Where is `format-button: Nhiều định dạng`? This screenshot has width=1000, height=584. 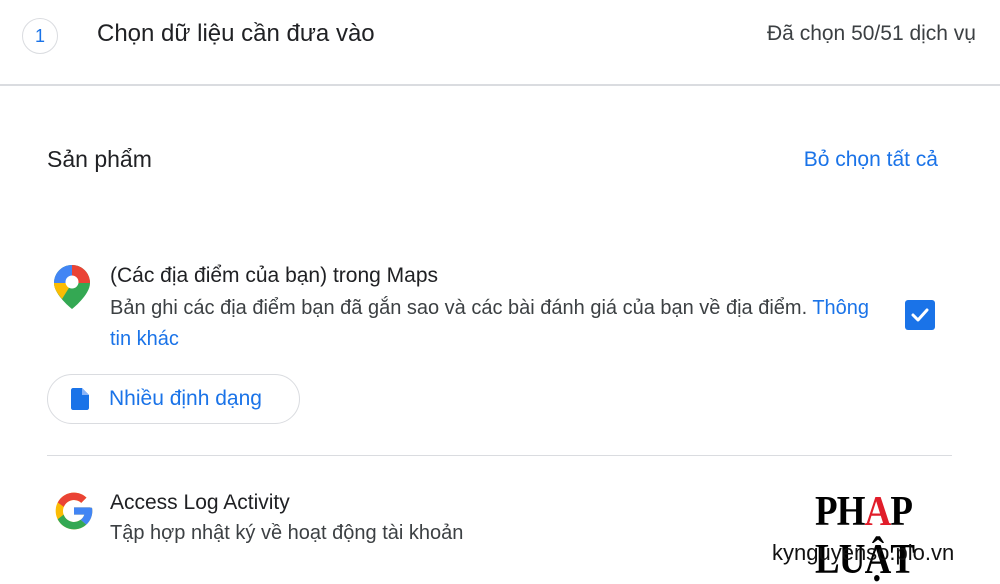
format-button: Nhiều định dạng is located at coordinates (173, 399).